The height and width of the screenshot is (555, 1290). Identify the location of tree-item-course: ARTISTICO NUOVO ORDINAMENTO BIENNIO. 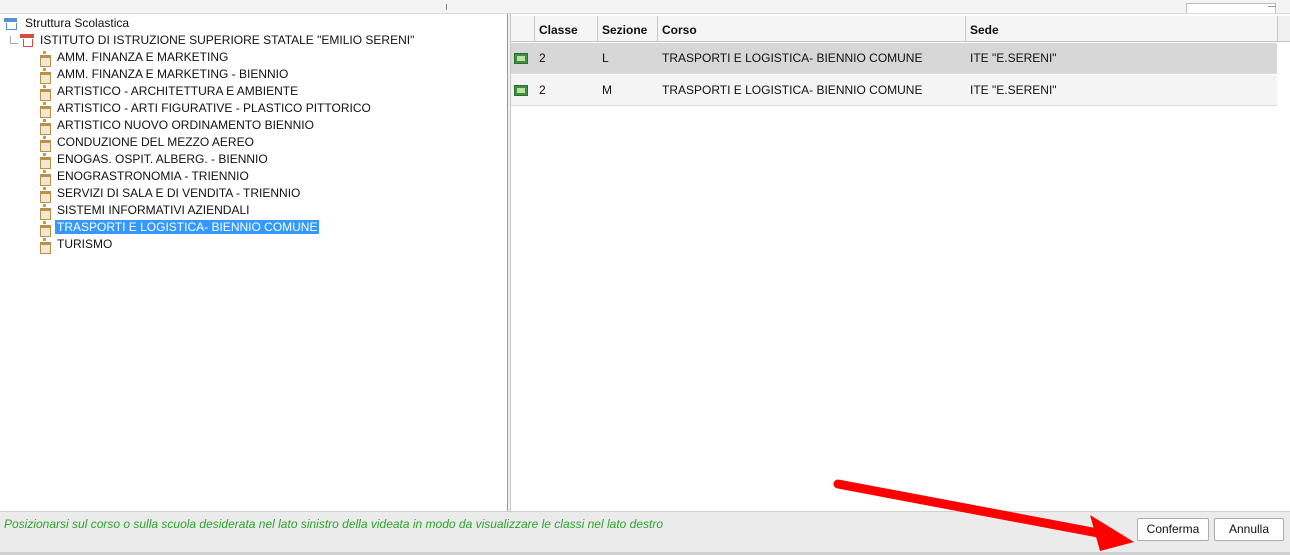
(178, 126).